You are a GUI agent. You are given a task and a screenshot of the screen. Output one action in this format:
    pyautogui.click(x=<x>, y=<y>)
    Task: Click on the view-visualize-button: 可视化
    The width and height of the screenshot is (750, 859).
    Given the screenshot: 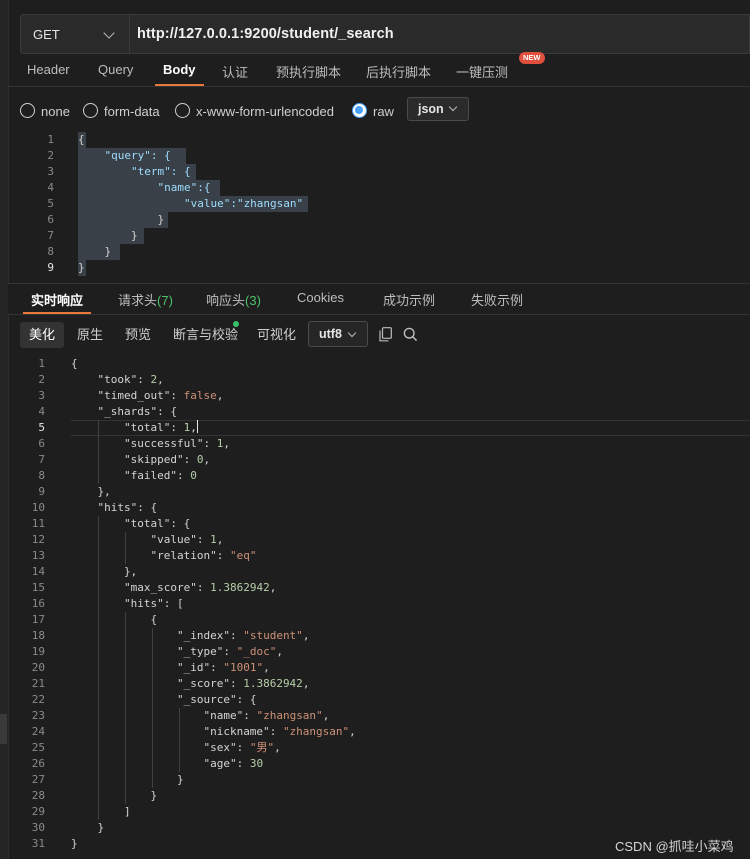 What is the action you would take?
    pyautogui.click(x=276, y=335)
    